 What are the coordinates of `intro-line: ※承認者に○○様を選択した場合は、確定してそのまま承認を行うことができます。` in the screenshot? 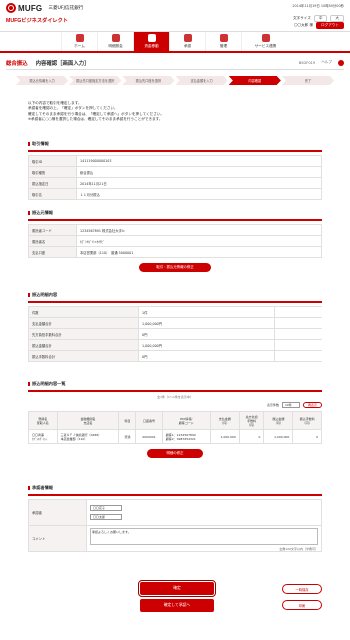 It's located at (95, 119).